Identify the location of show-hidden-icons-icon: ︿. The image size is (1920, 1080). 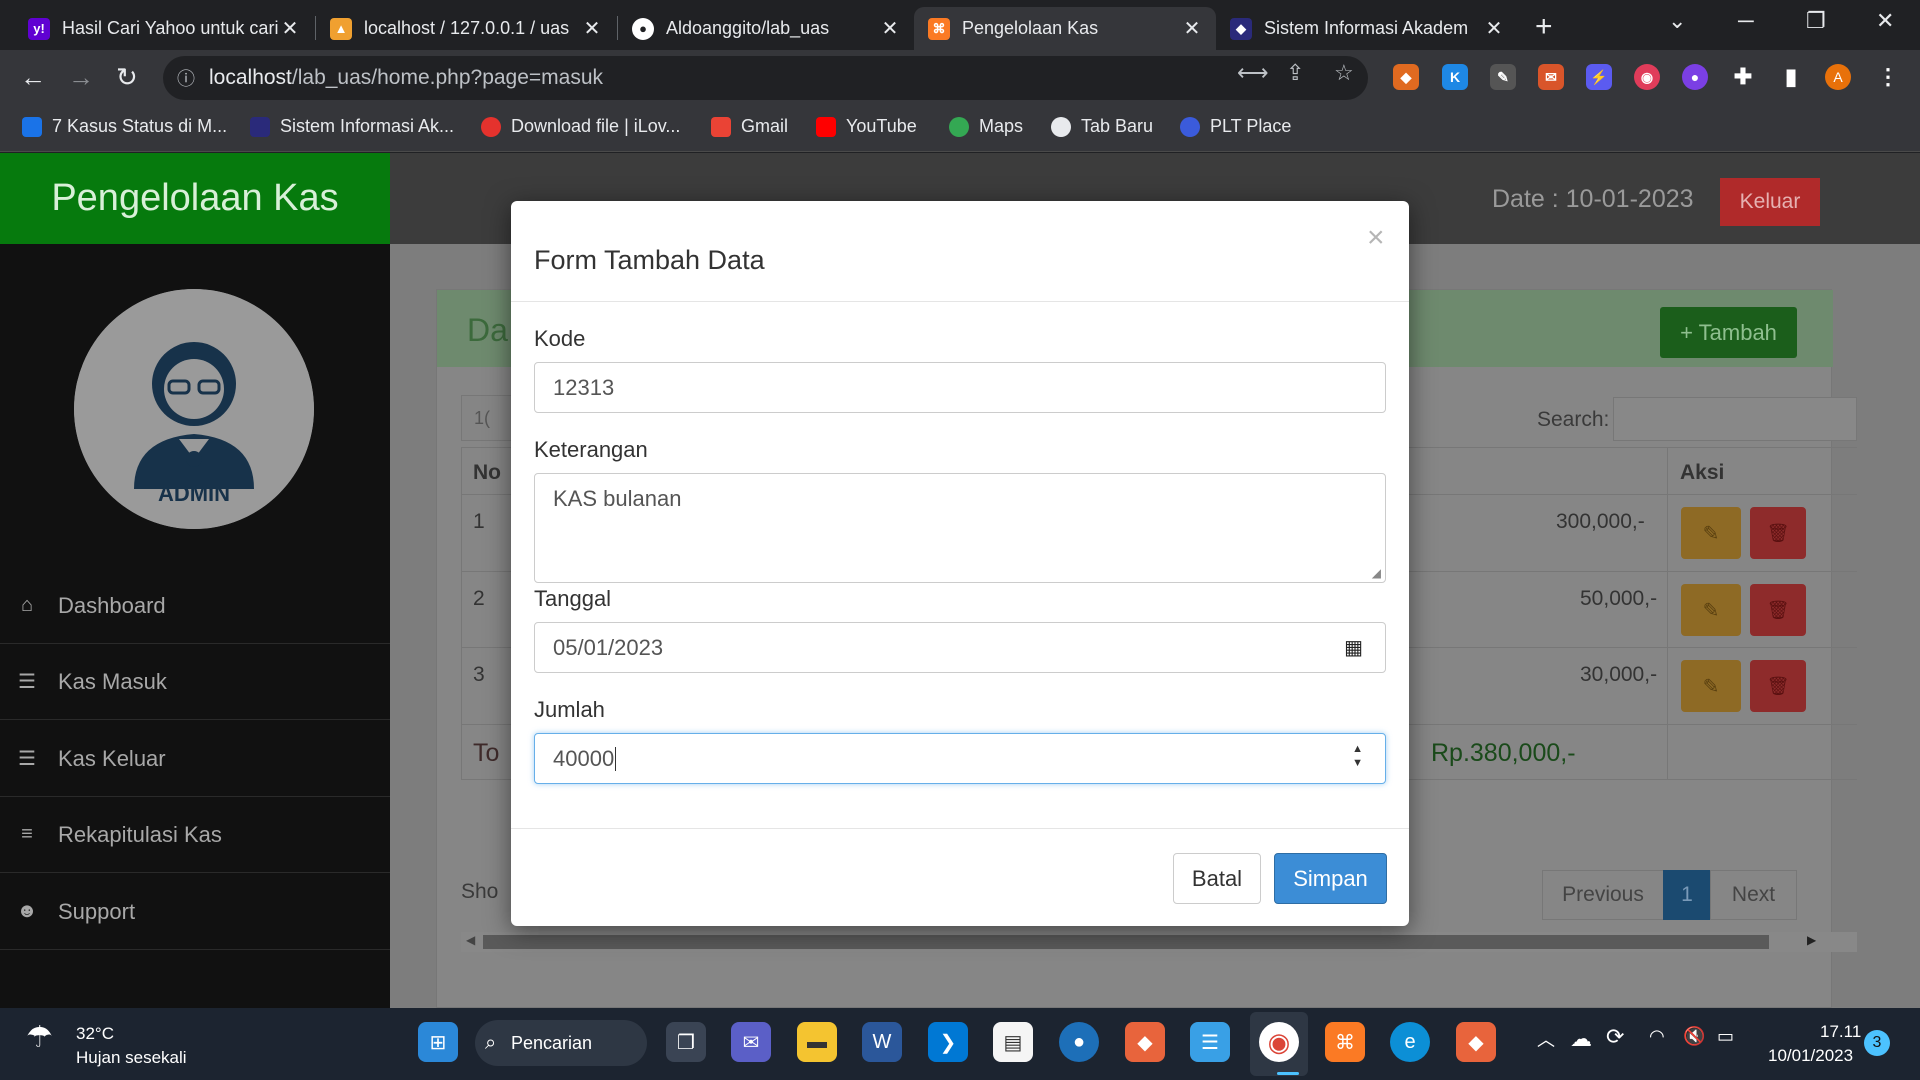
(1546, 1039).